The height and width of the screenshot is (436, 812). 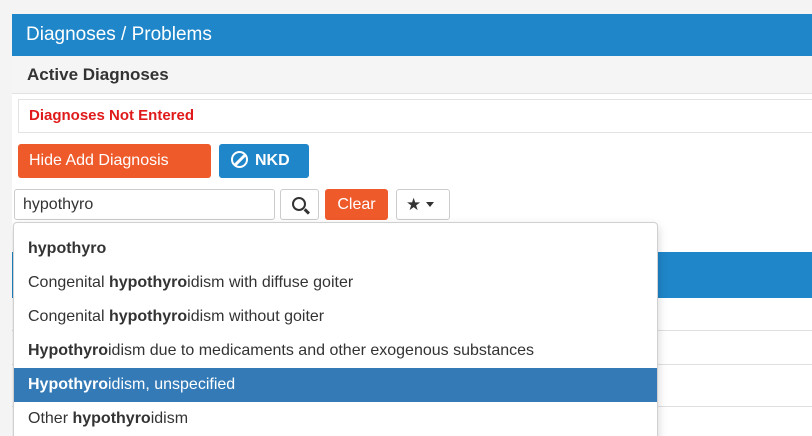 I want to click on nkd-label: NKD, so click(x=272, y=160).